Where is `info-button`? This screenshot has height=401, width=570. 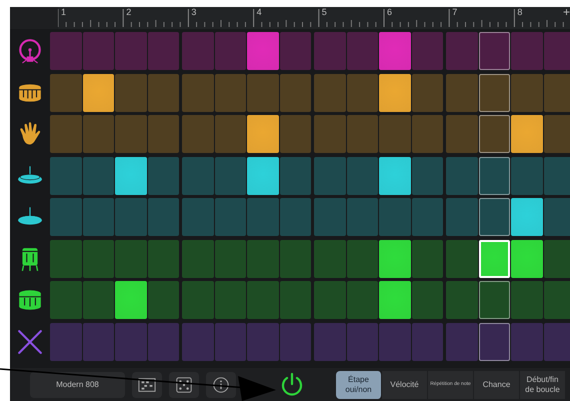 info-button is located at coordinates (221, 385).